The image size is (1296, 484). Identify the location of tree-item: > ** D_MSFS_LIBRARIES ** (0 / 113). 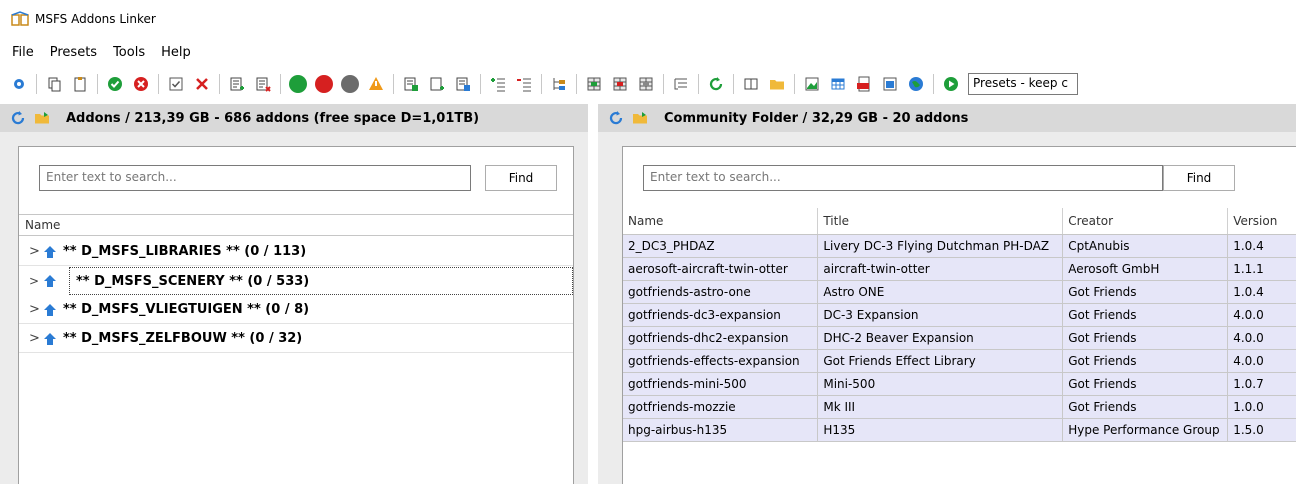
(296, 252).